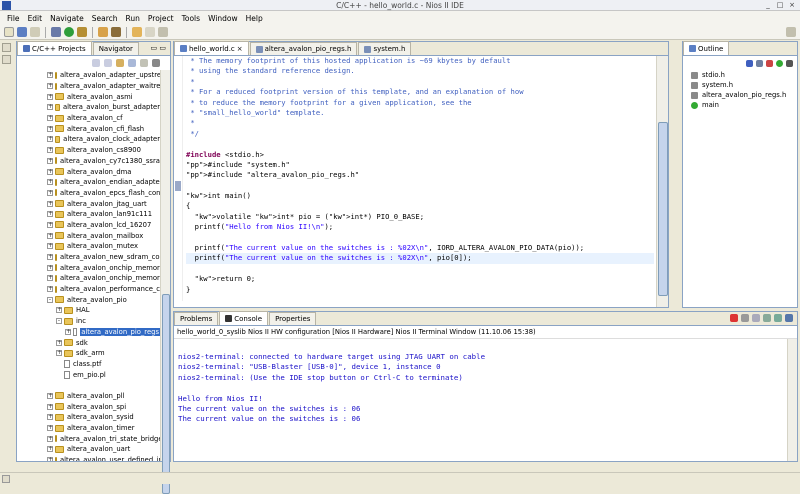 The image size is (800, 494). Describe the element at coordinates (88, 364) in the screenshot. I see `tree-item: class.ptf` at that location.